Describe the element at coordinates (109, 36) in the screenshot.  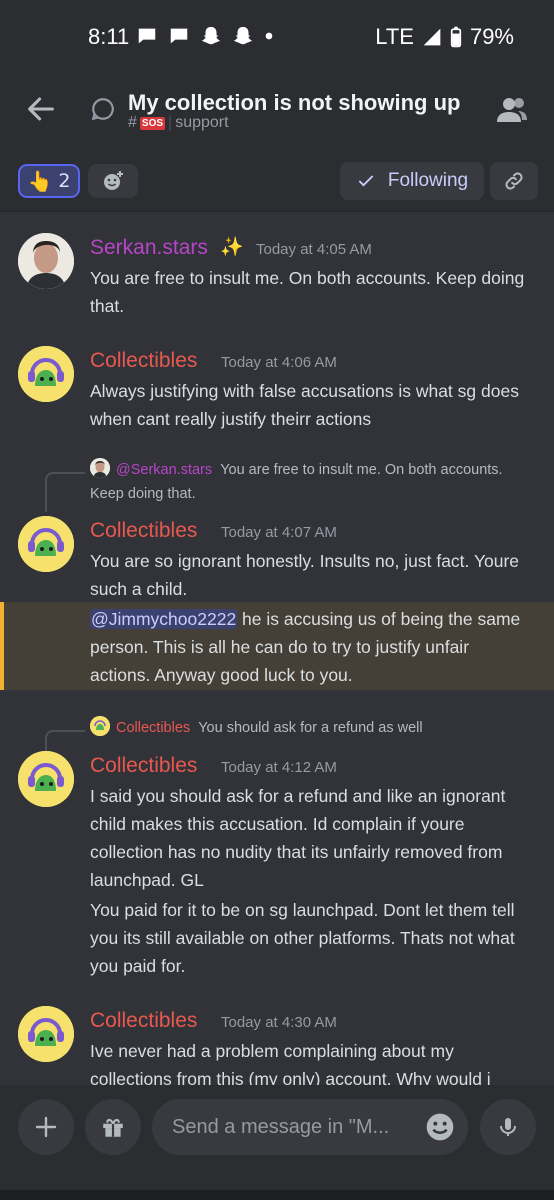
I see `status-time: 8:11` at that location.